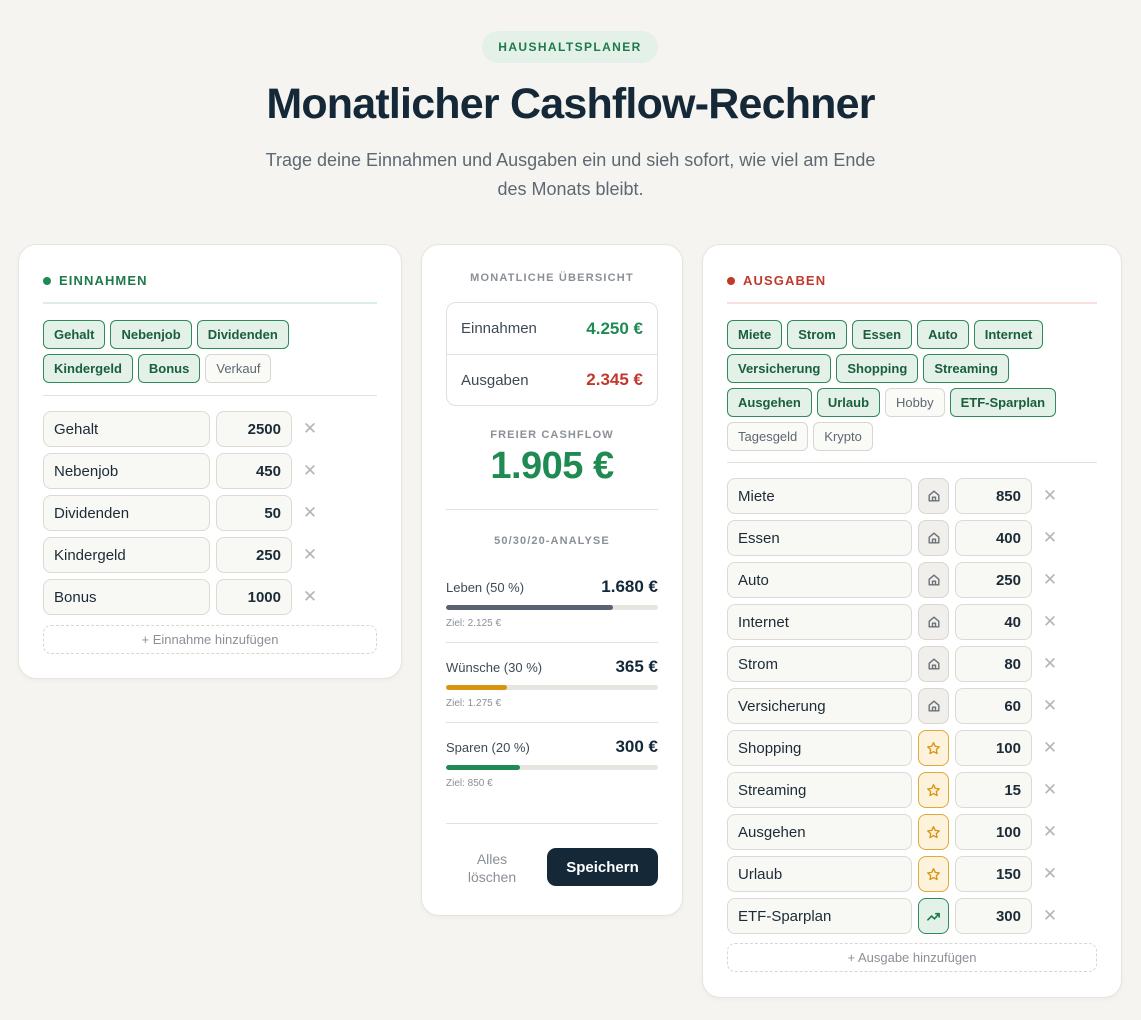 The image size is (1141, 1020). I want to click on clear-all-button: Alles löschen, so click(492, 868).